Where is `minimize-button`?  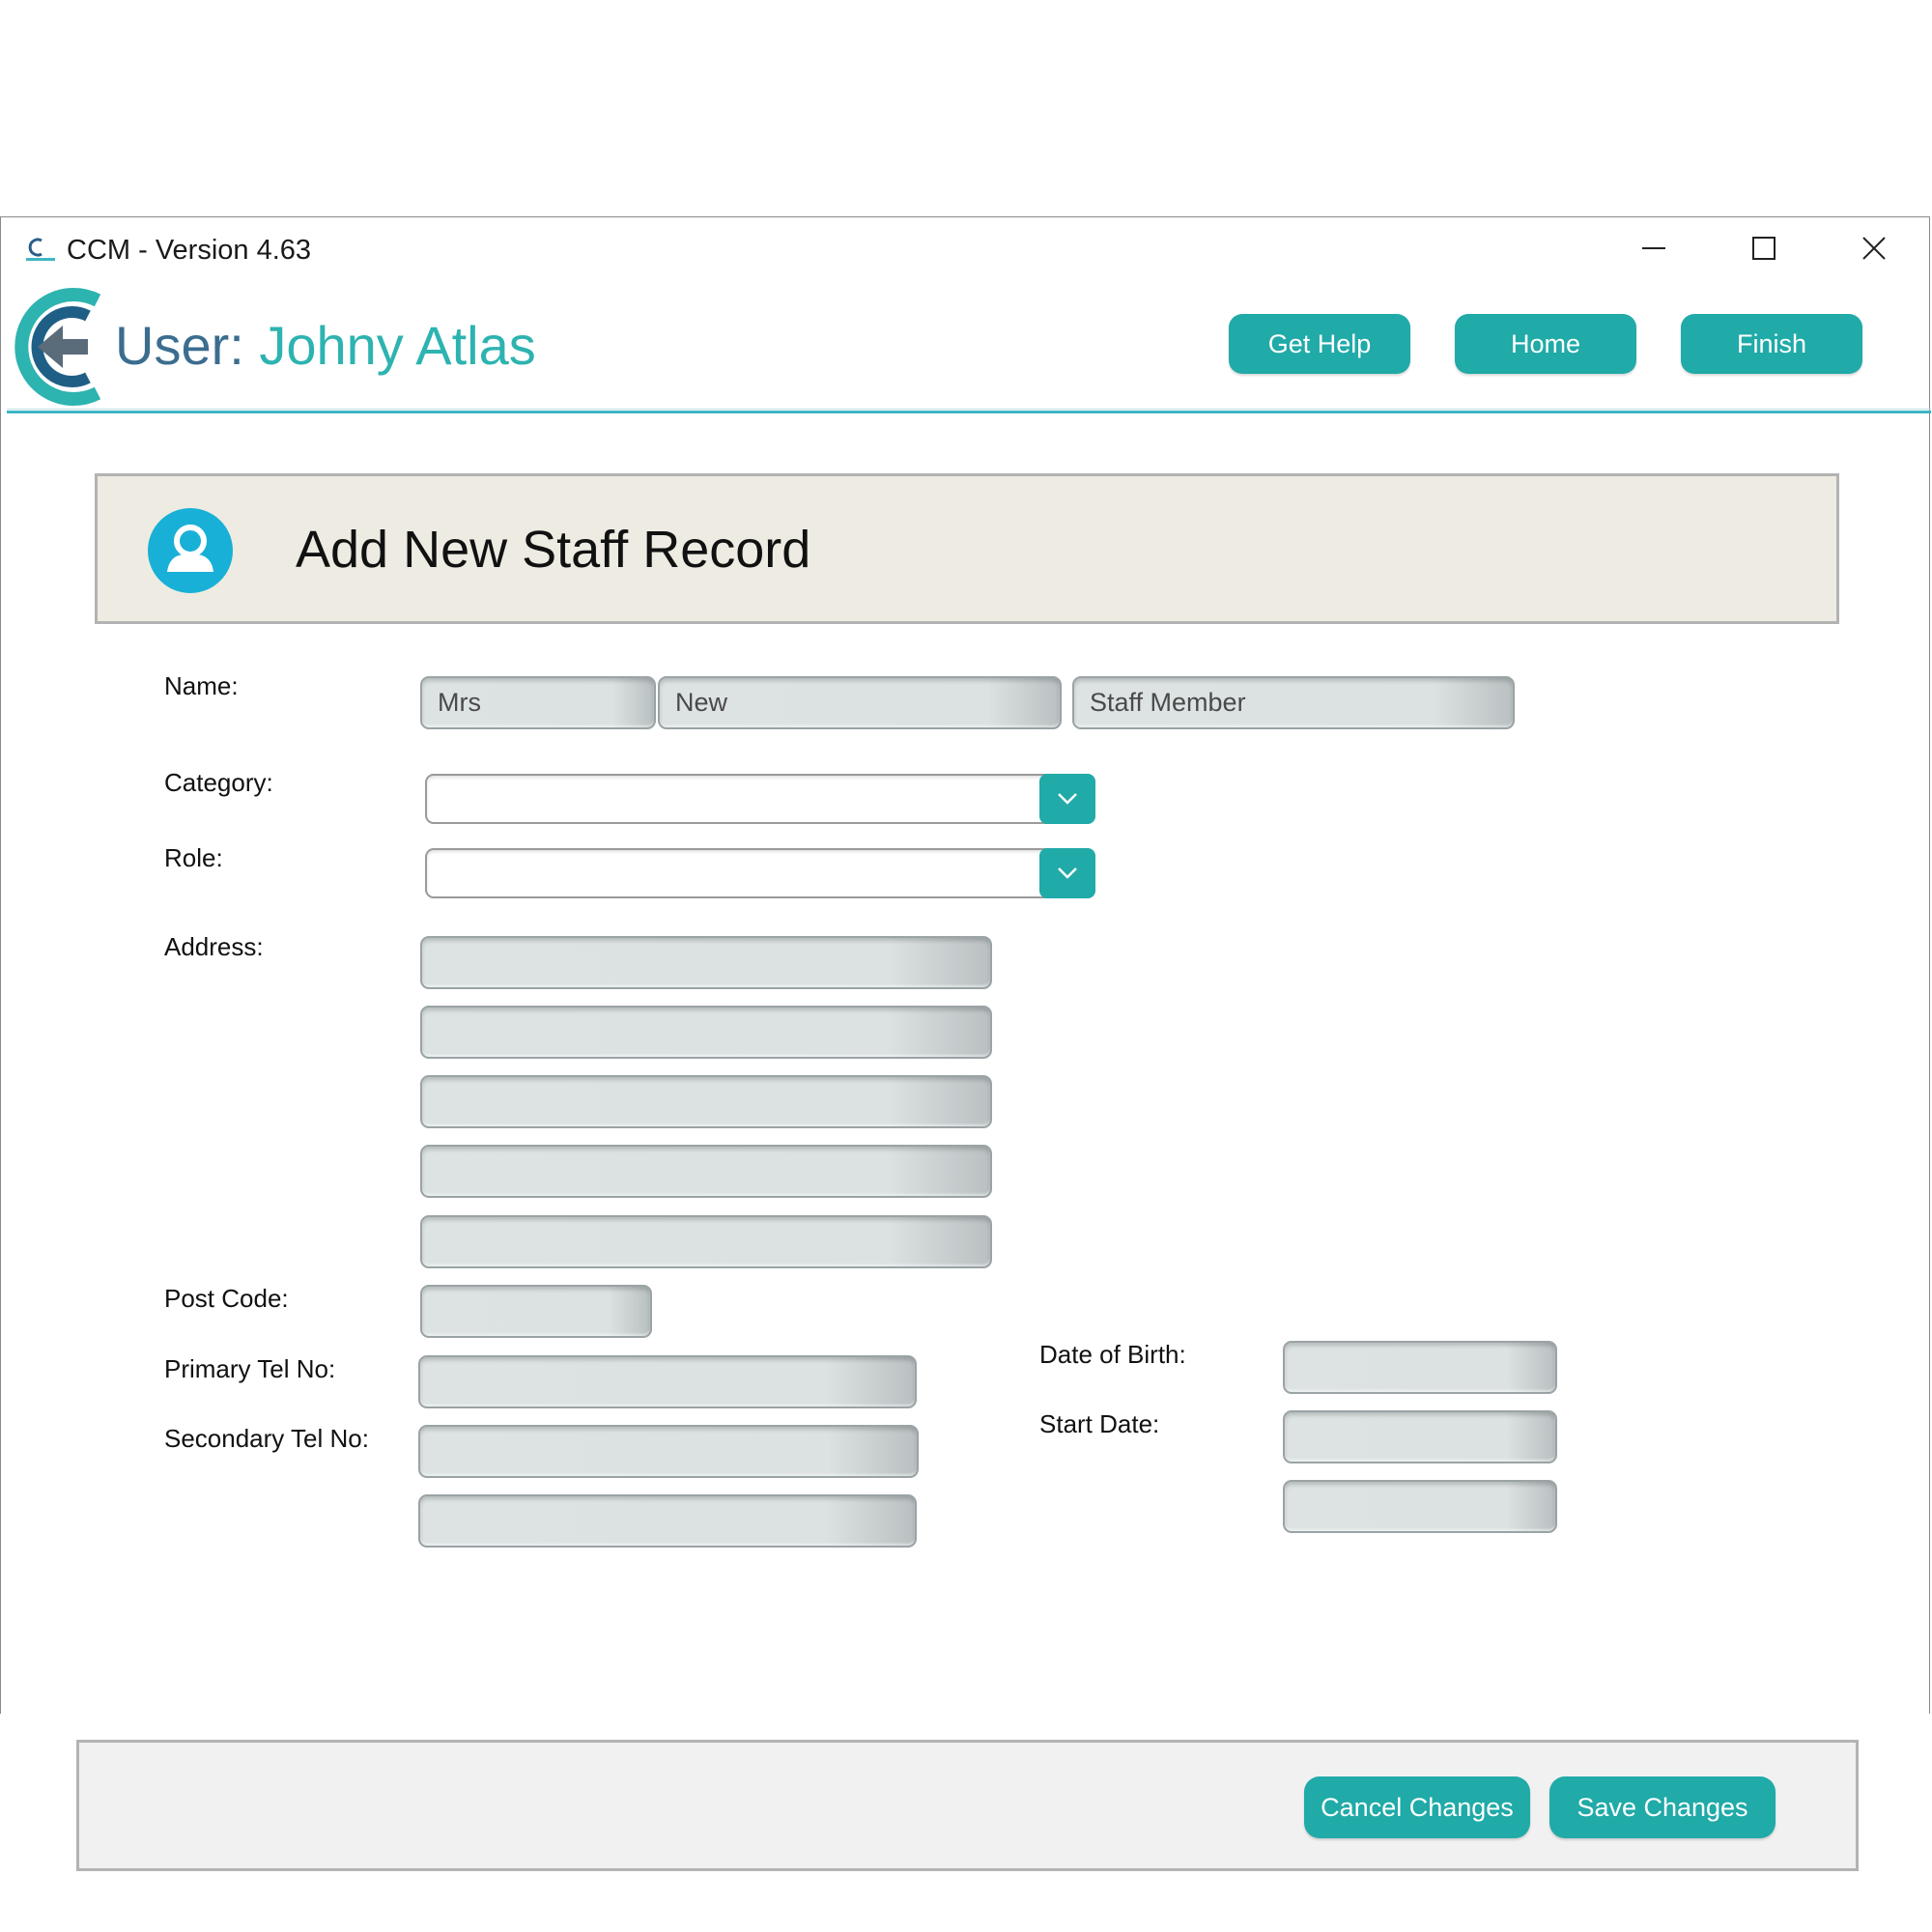 minimize-button is located at coordinates (1653, 248).